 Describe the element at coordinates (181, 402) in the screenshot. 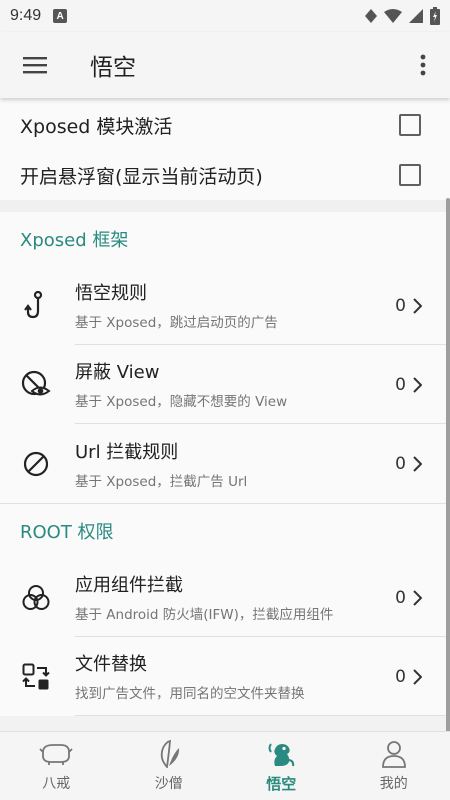

I see `item-subtitle: 基于 Xposed，隐藏不想要的 View` at that location.